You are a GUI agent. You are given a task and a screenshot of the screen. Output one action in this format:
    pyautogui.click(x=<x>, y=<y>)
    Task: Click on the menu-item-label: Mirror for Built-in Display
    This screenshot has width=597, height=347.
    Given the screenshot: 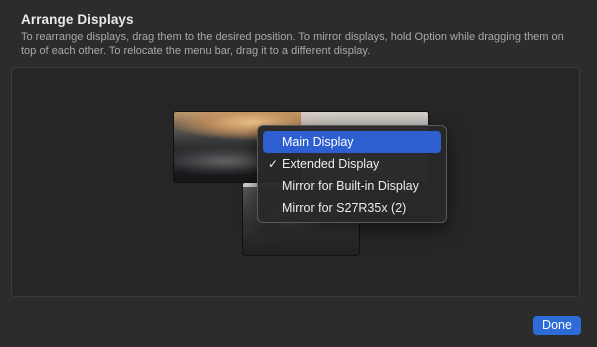 What is the action you would take?
    pyautogui.click(x=350, y=186)
    